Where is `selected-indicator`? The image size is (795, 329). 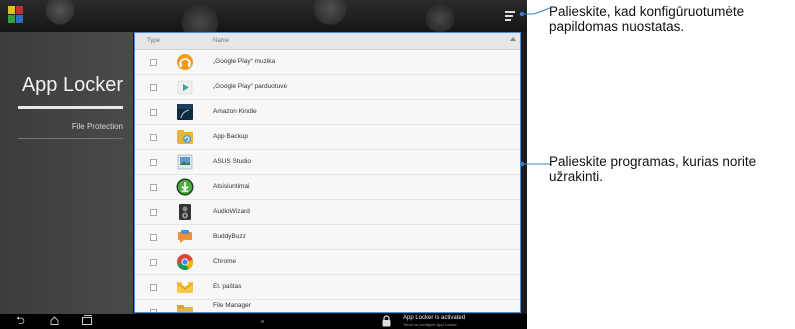 selected-indicator is located at coordinates (70, 107).